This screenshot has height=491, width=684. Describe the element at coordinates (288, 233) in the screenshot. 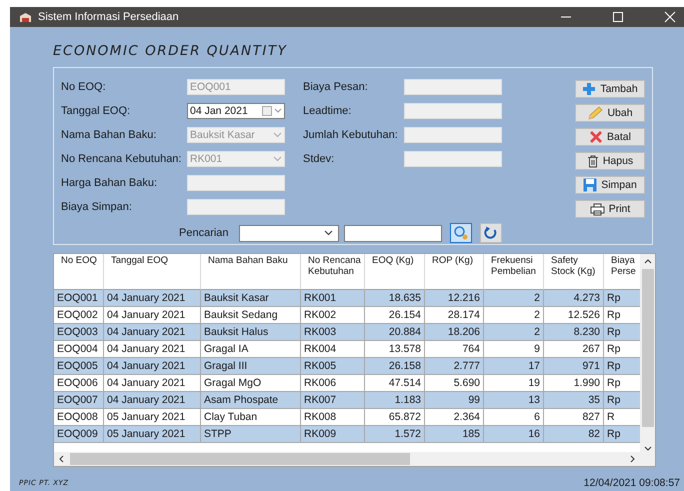

I see `search-category-dropdown` at that location.